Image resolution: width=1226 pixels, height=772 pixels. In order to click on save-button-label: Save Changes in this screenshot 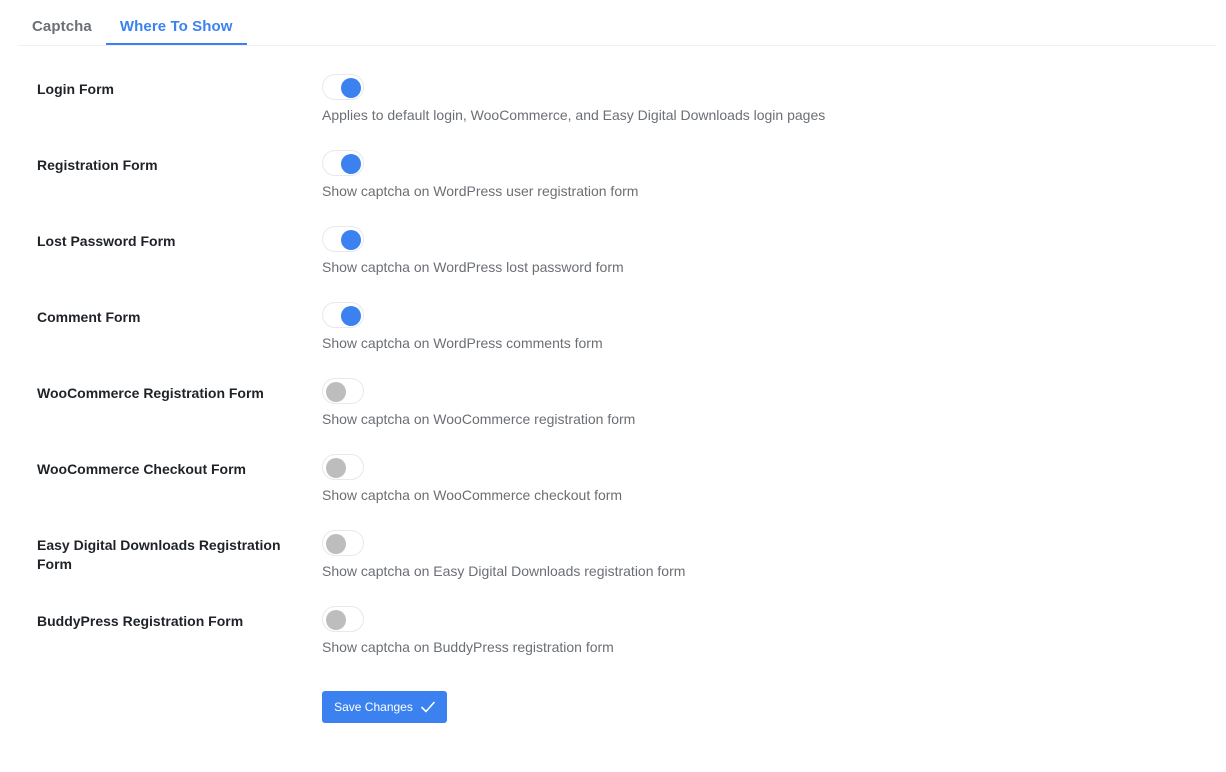, I will do `click(373, 707)`.